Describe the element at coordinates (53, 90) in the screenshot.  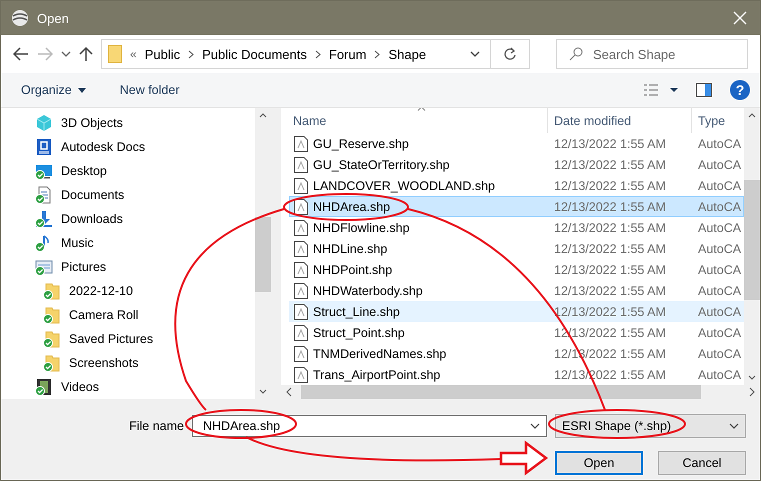
I see `organize-menu: Organize` at that location.